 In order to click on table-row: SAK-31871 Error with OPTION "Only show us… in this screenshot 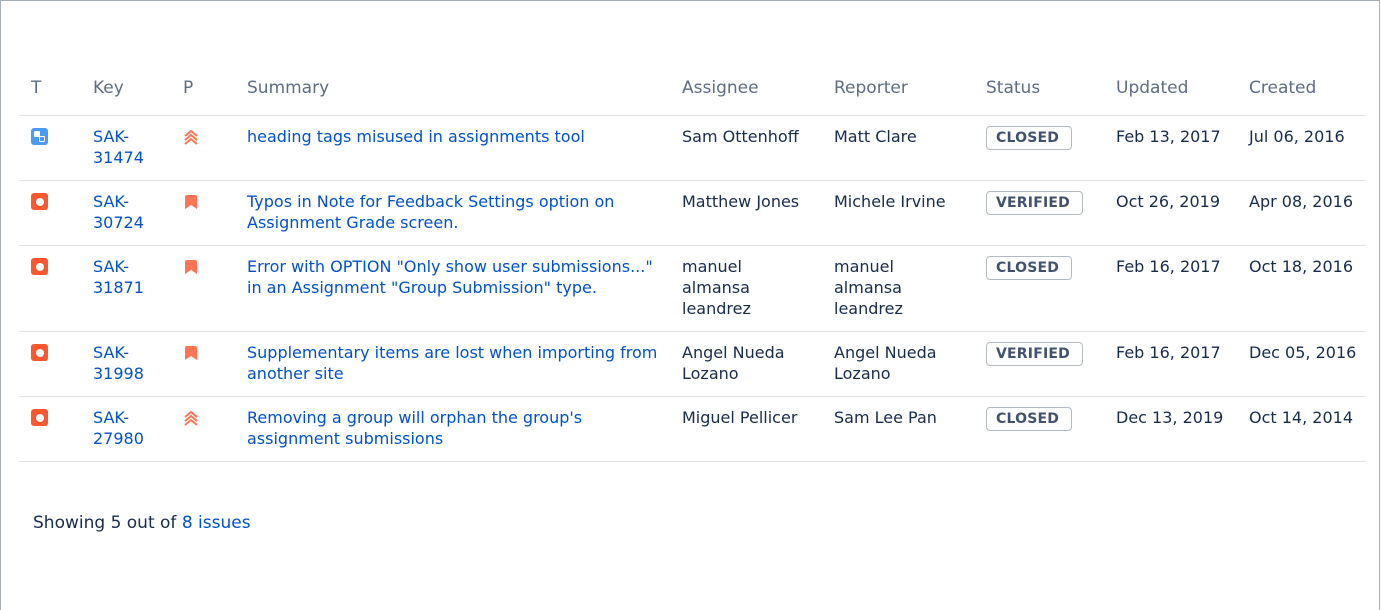, I will do `click(692, 288)`.